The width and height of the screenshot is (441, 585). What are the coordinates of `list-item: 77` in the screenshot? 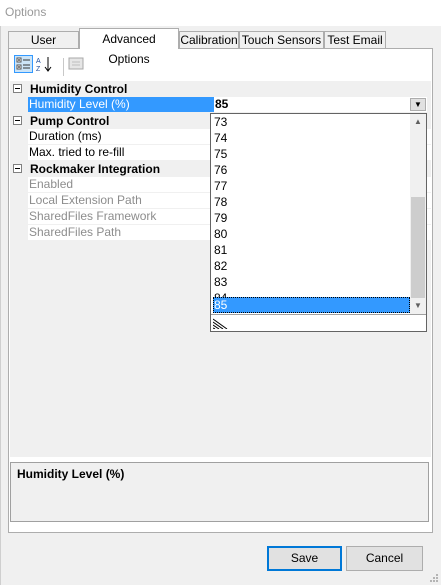 It's located at (311, 186).